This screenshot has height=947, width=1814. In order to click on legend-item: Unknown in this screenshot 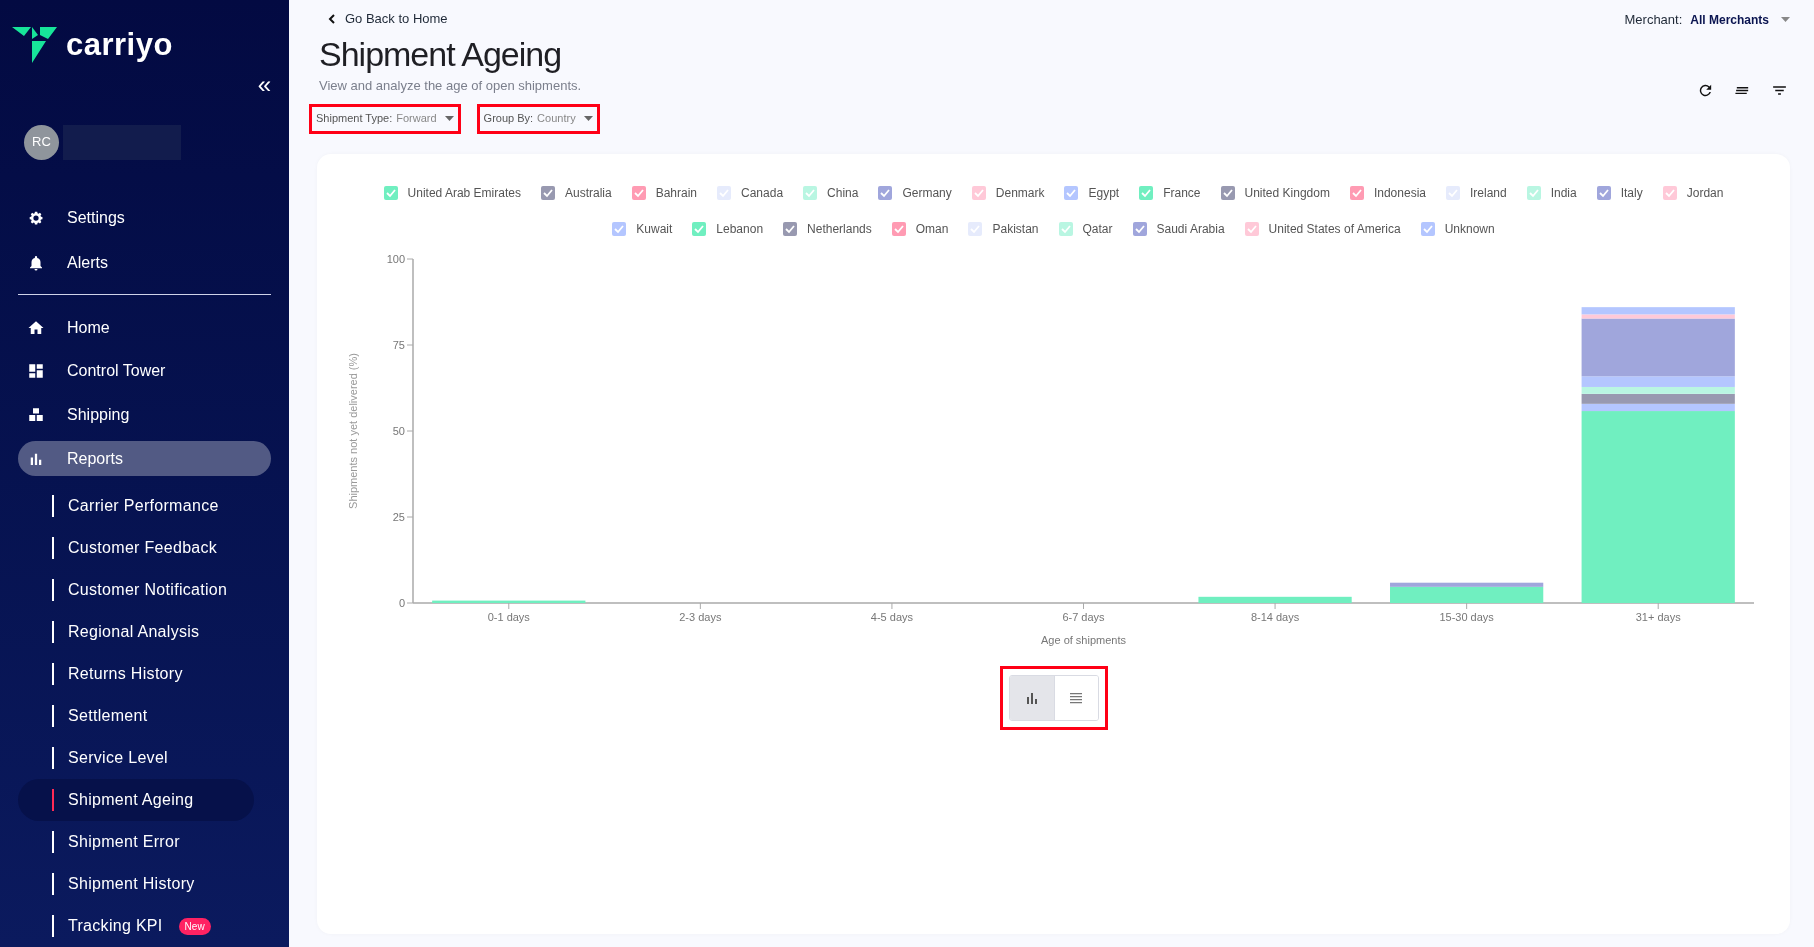, I will do `click(1457, 228)`.